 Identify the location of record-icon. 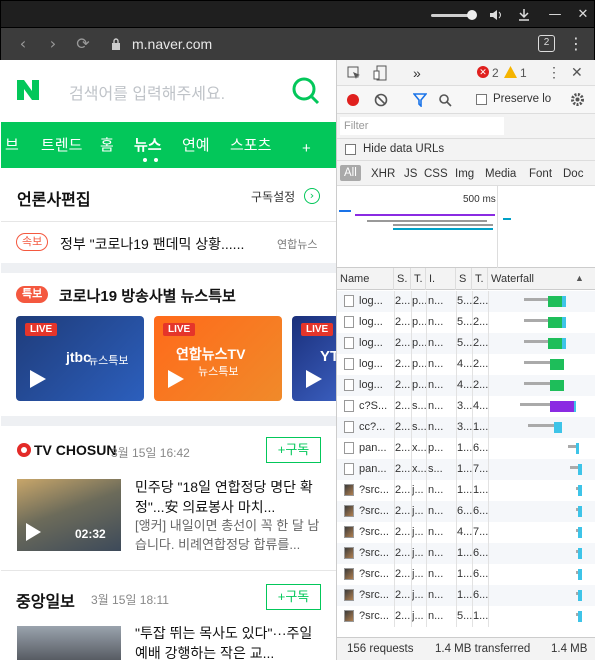
(353, 100).